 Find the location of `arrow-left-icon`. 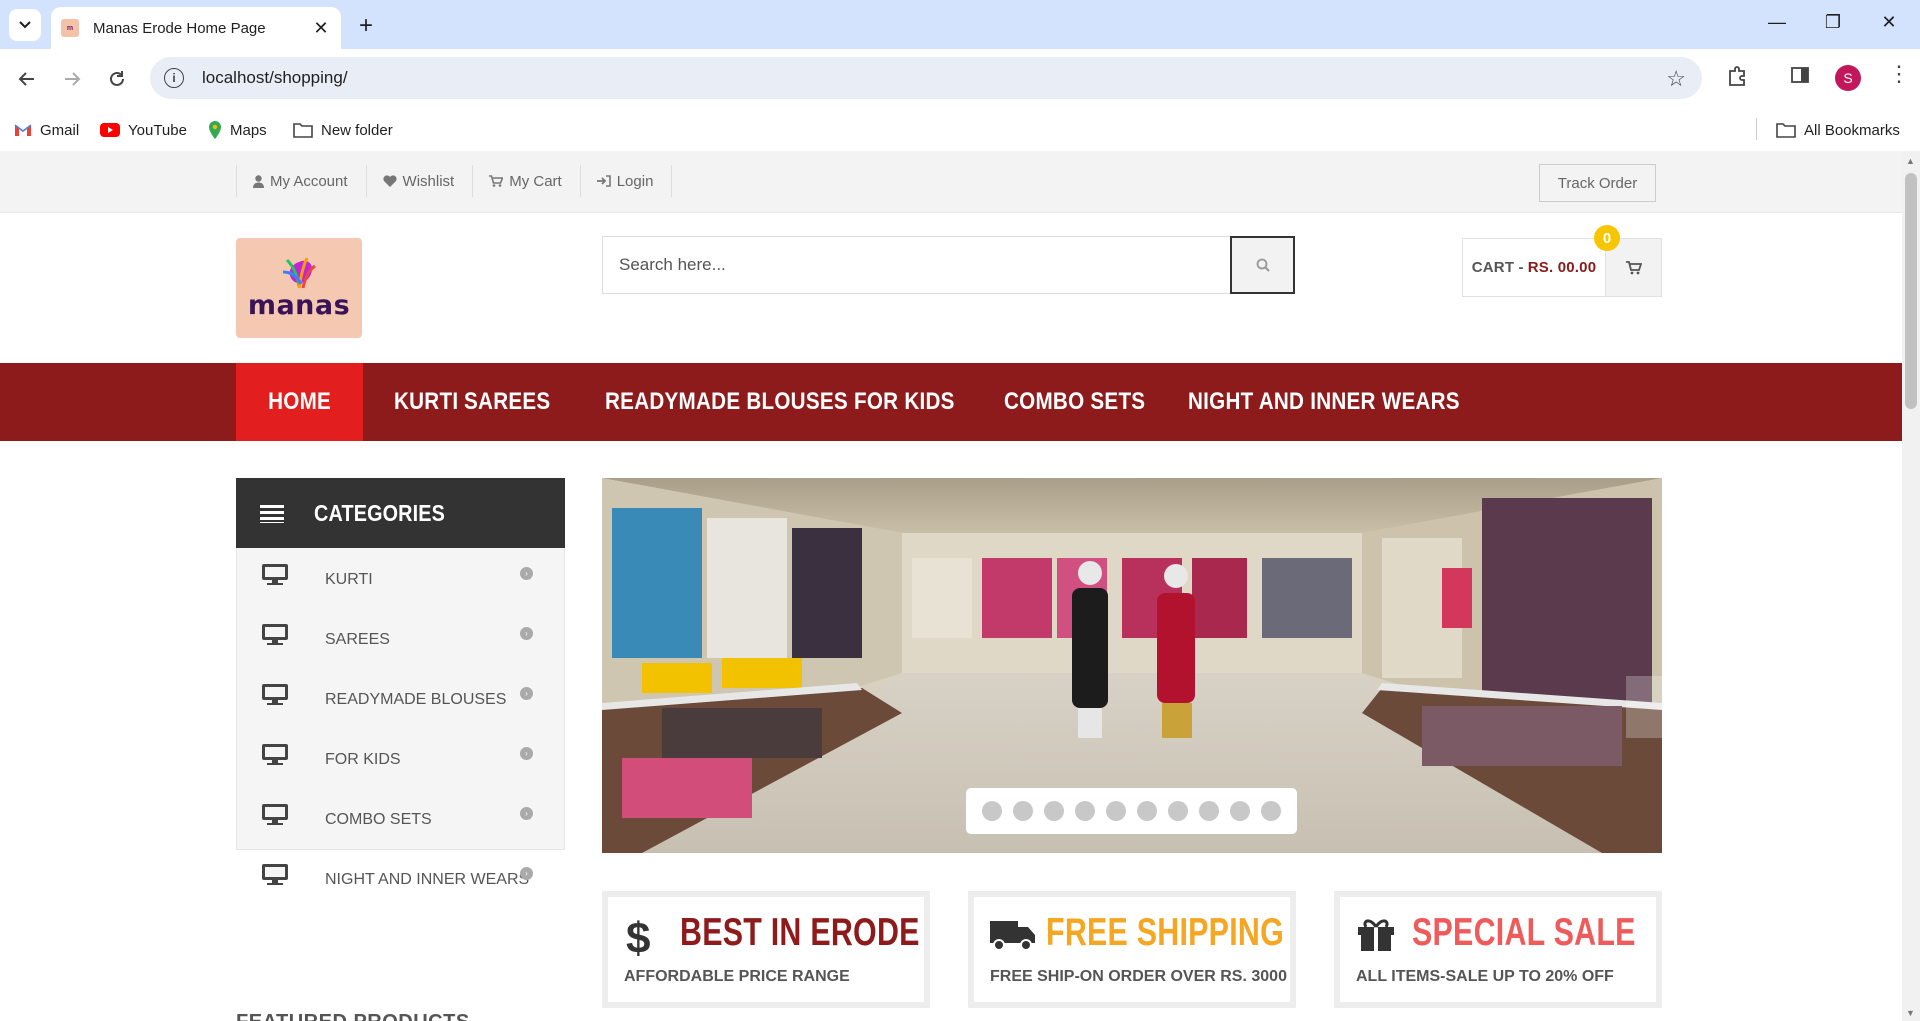

arrow-left-icon is located at coordinates (26, 79).